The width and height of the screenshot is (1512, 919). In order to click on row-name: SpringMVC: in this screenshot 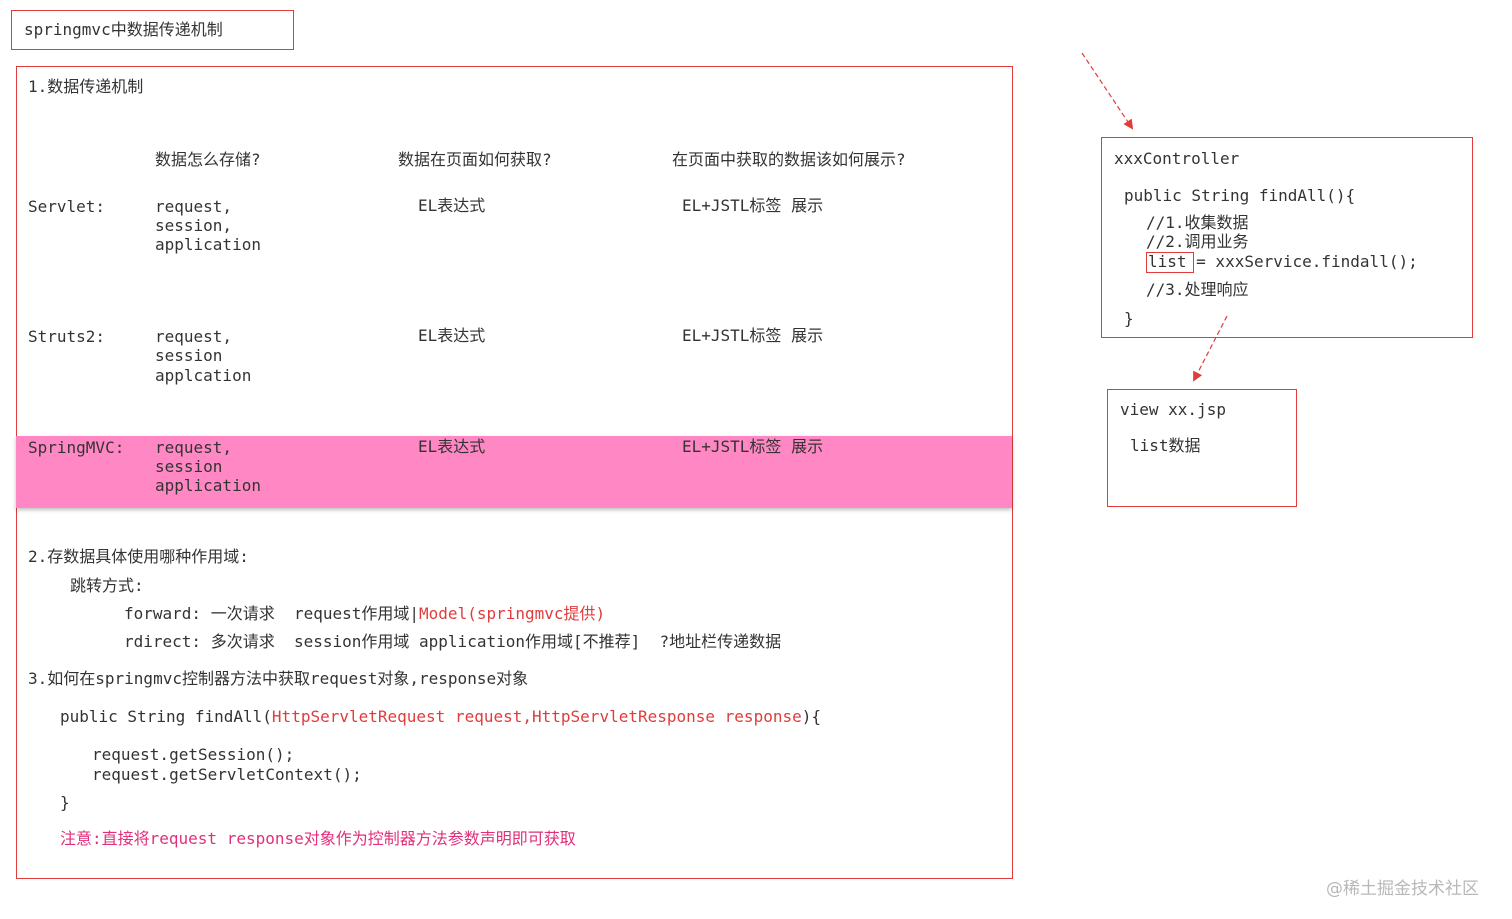, I will do `click(76, 447)`.